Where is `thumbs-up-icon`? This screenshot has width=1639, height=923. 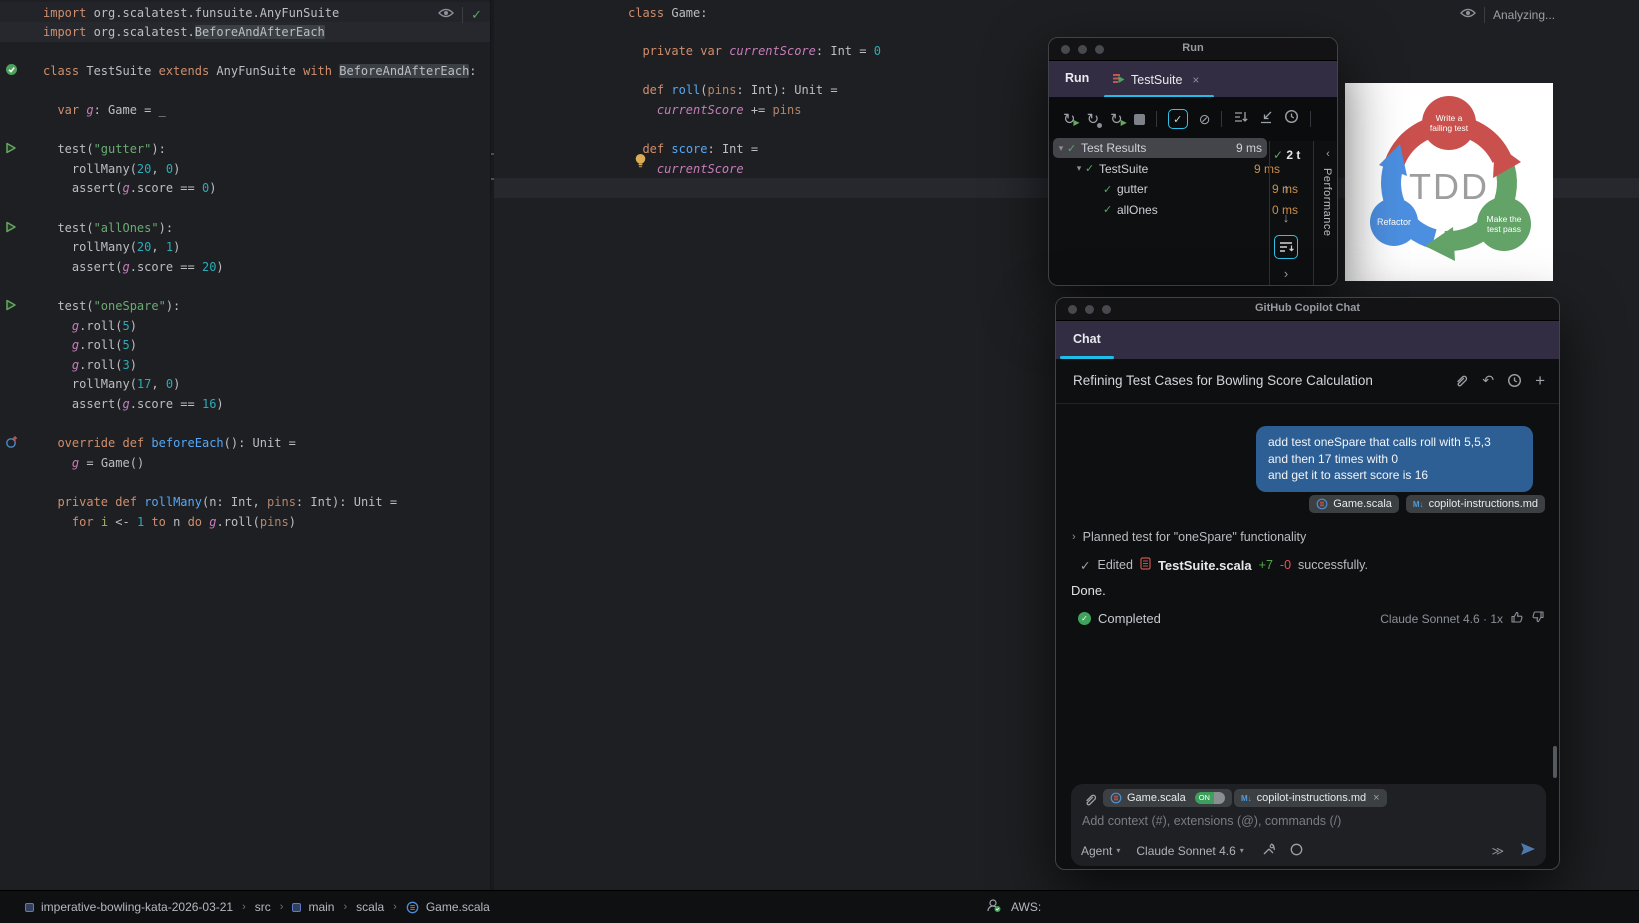 thumbs-up-icon is located at coordinates (1517, 618).